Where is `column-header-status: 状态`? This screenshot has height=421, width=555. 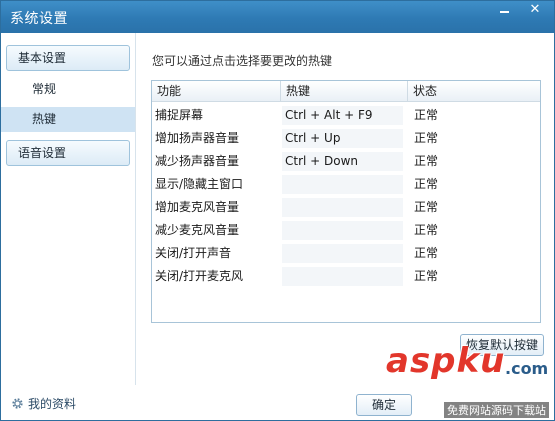 column-header-status: 状态 is located at coordinates (474, 91).